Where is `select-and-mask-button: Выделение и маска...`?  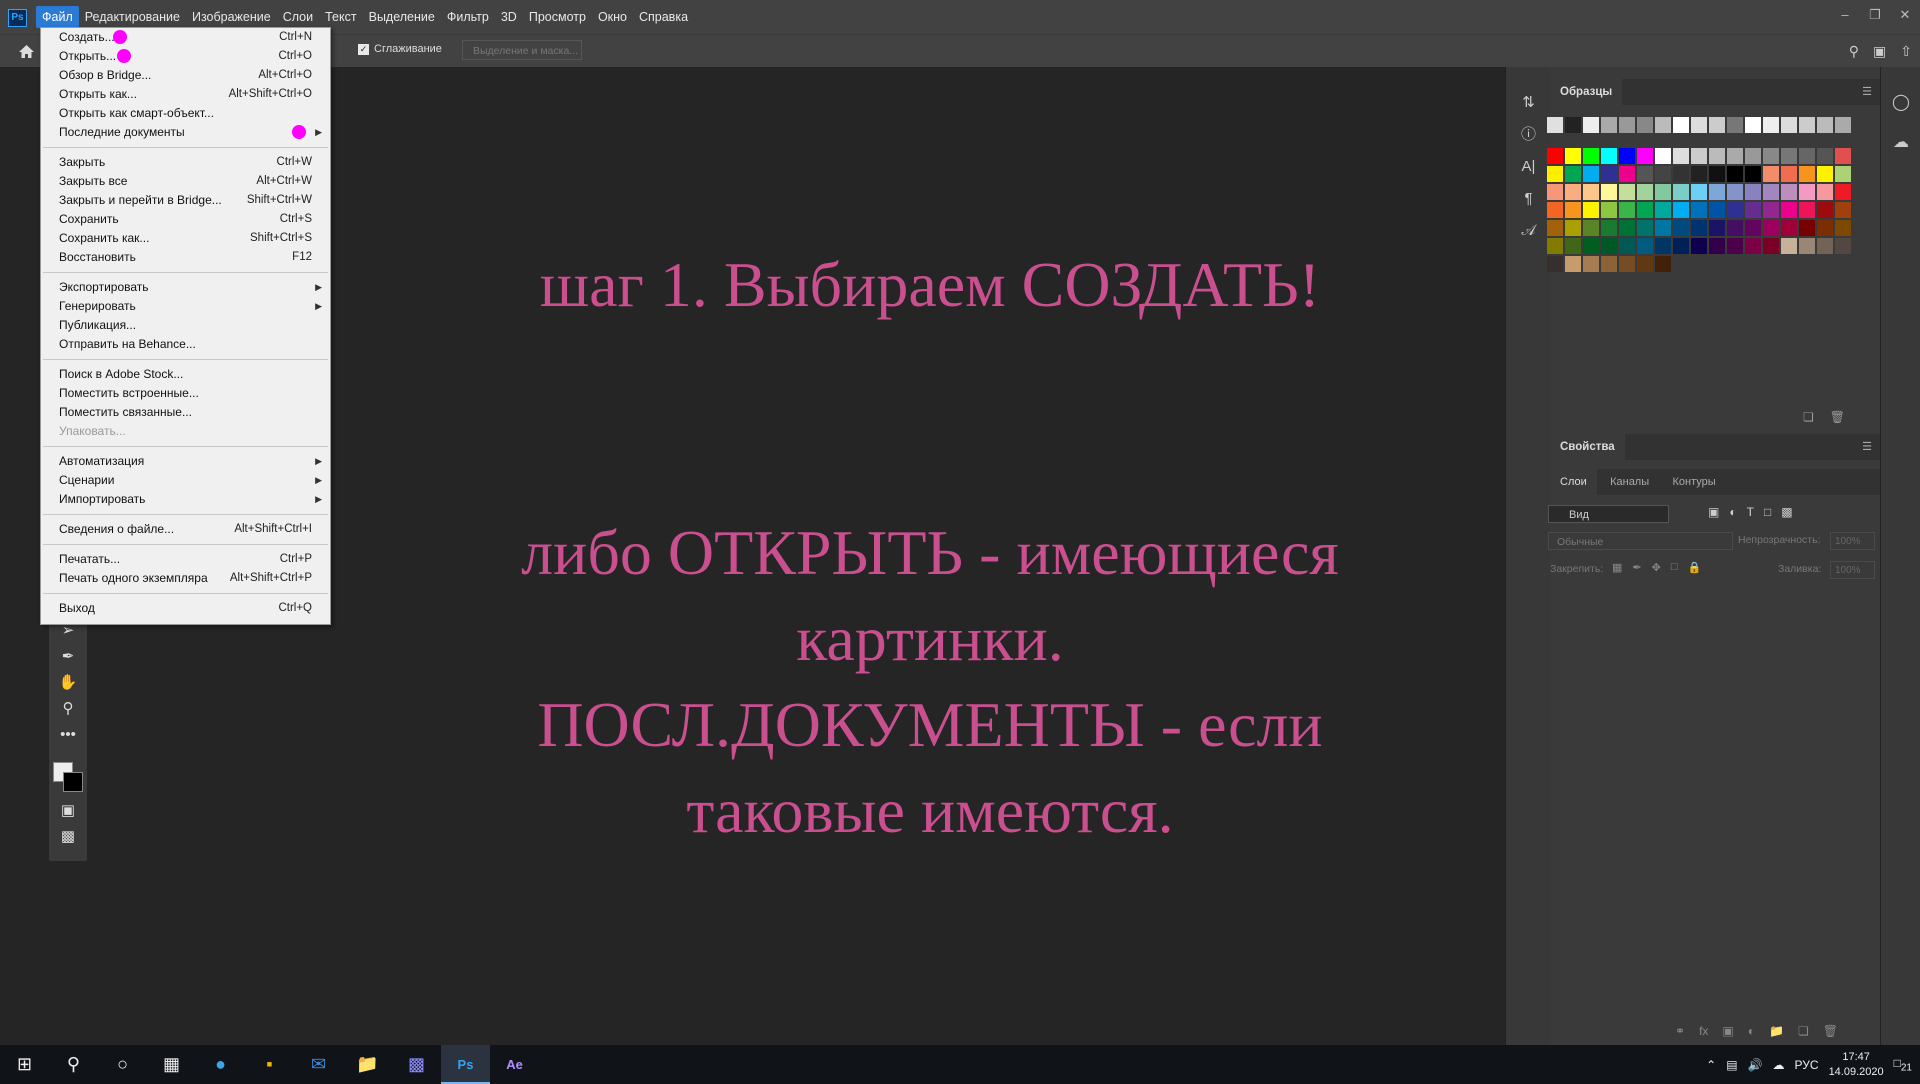
select-and-mask-button: Выделение и маска... is located at coordinates (522, 50).